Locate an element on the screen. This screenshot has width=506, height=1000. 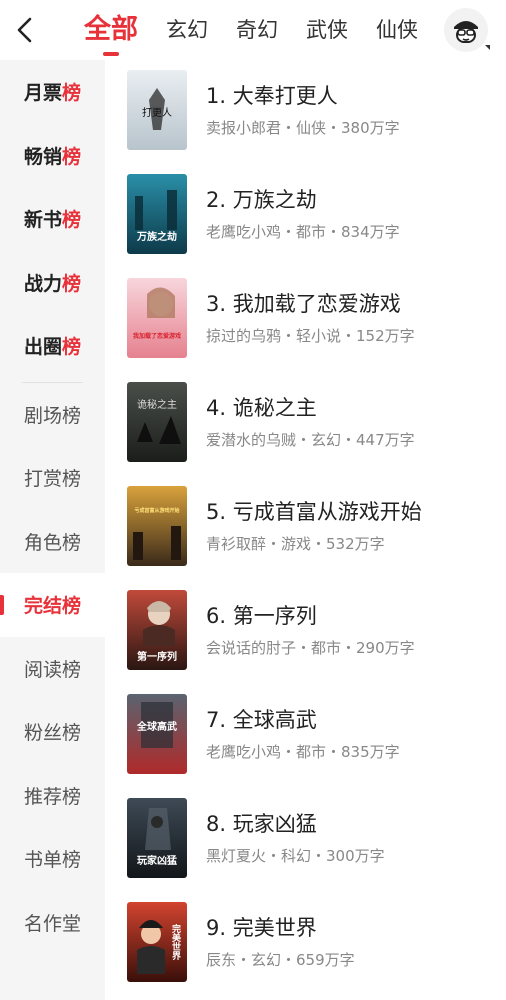
book-item: 完美世界 9. 完美世界 辰东・玄幻・659万字 is located at coordinates (312, 943).